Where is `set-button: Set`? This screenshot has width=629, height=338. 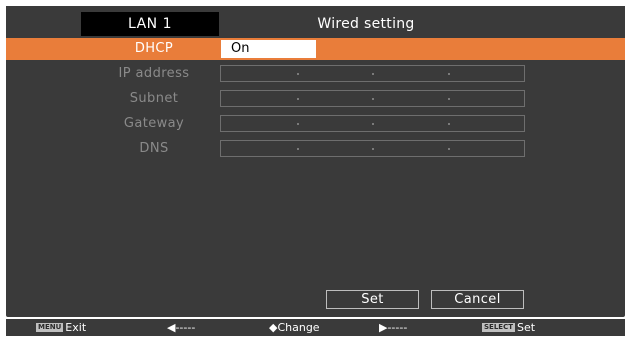 set-button: Set is located at coordinates (372, 299).